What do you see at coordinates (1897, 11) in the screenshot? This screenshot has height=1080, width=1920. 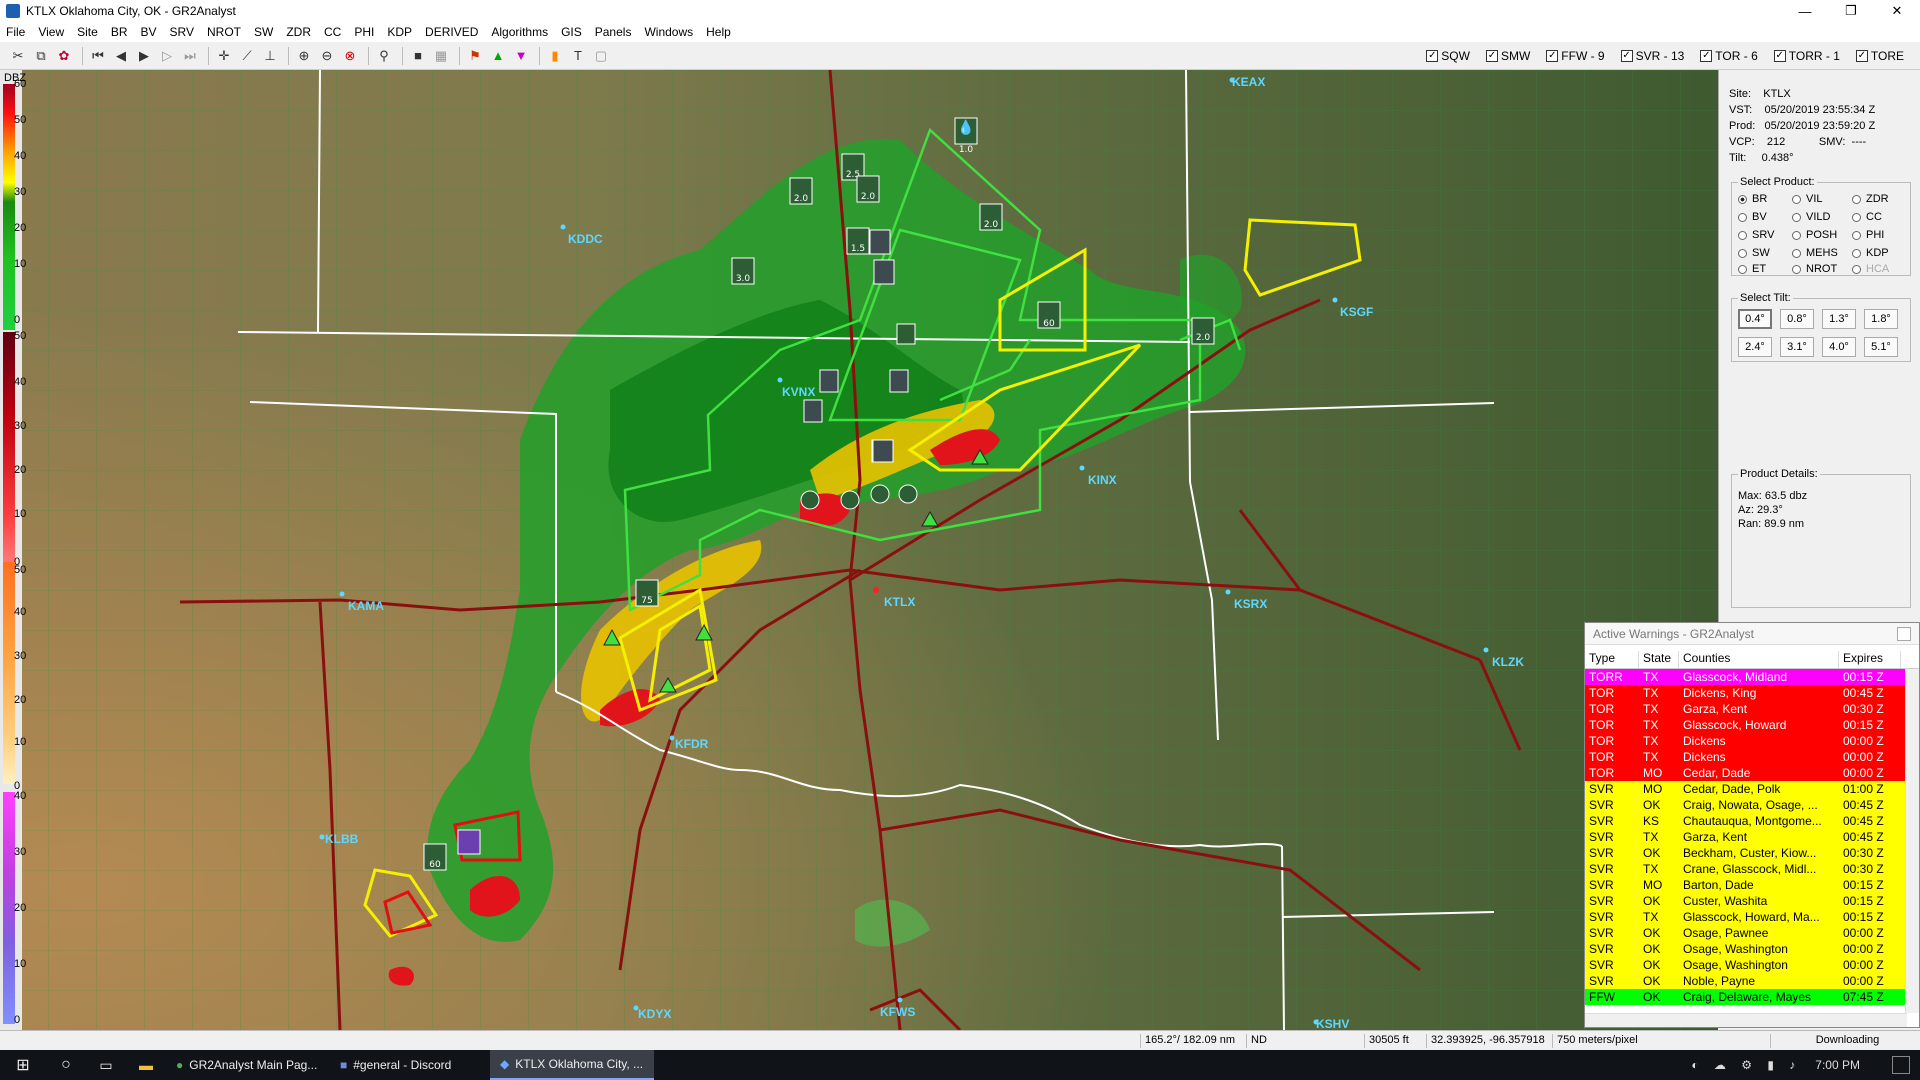 I see `close-button: ✕` at bounding box center [1897, 11].